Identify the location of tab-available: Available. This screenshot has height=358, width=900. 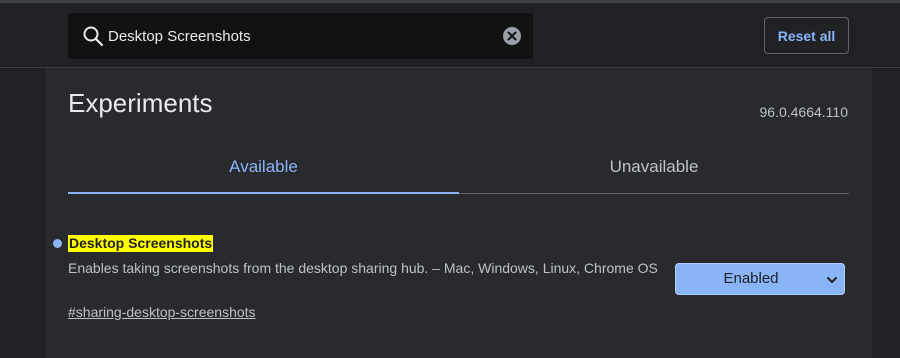
(263, 169).